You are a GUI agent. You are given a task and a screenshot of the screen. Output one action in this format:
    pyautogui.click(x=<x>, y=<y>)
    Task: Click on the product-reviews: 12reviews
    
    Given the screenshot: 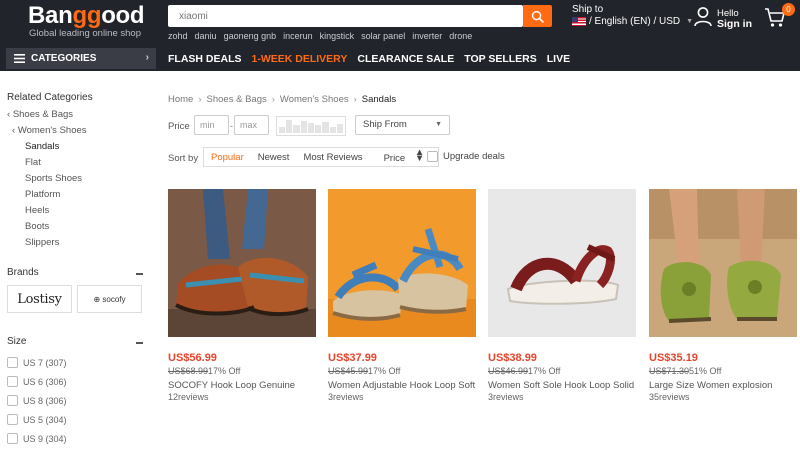 What is the action you would take?
    pyautogui.click(x=188, y=397)
    